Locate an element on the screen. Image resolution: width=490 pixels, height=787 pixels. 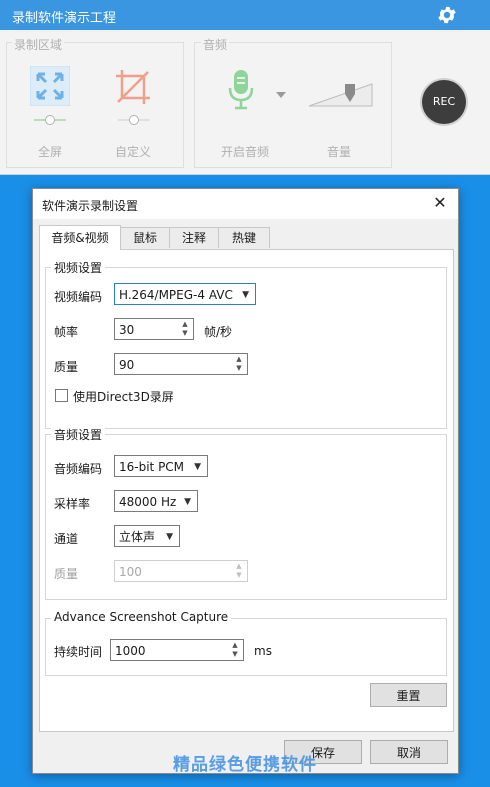
microphone-icon is located at coordinates (241, 89).